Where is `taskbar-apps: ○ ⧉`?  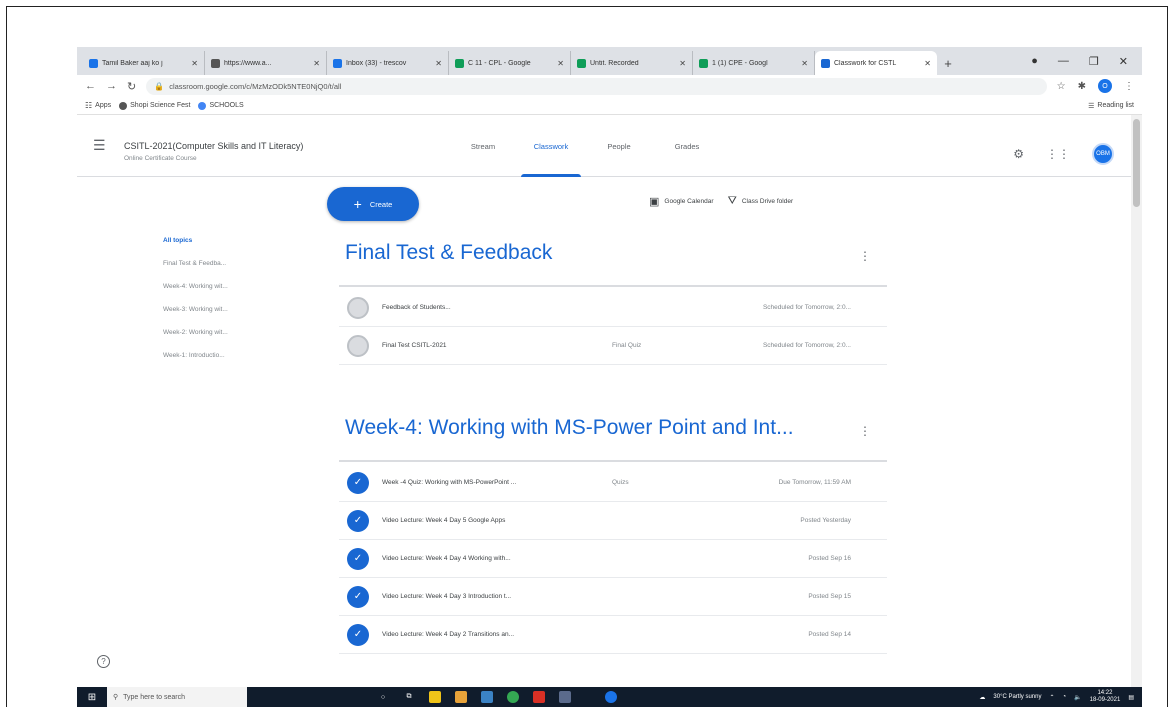 taskbar-apps: ○ ⧉ is located at coordinates (497, 697).